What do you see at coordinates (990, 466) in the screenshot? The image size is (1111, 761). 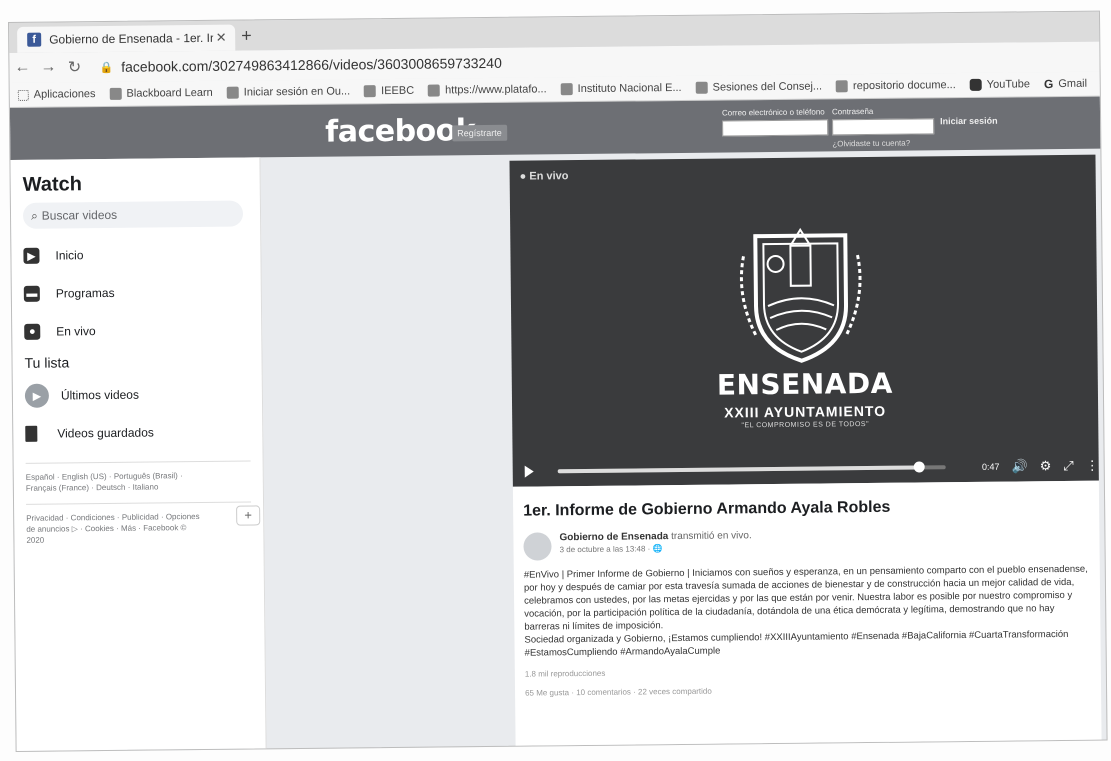 I see `video-time: 0:47` at bounding box center [990, 466].